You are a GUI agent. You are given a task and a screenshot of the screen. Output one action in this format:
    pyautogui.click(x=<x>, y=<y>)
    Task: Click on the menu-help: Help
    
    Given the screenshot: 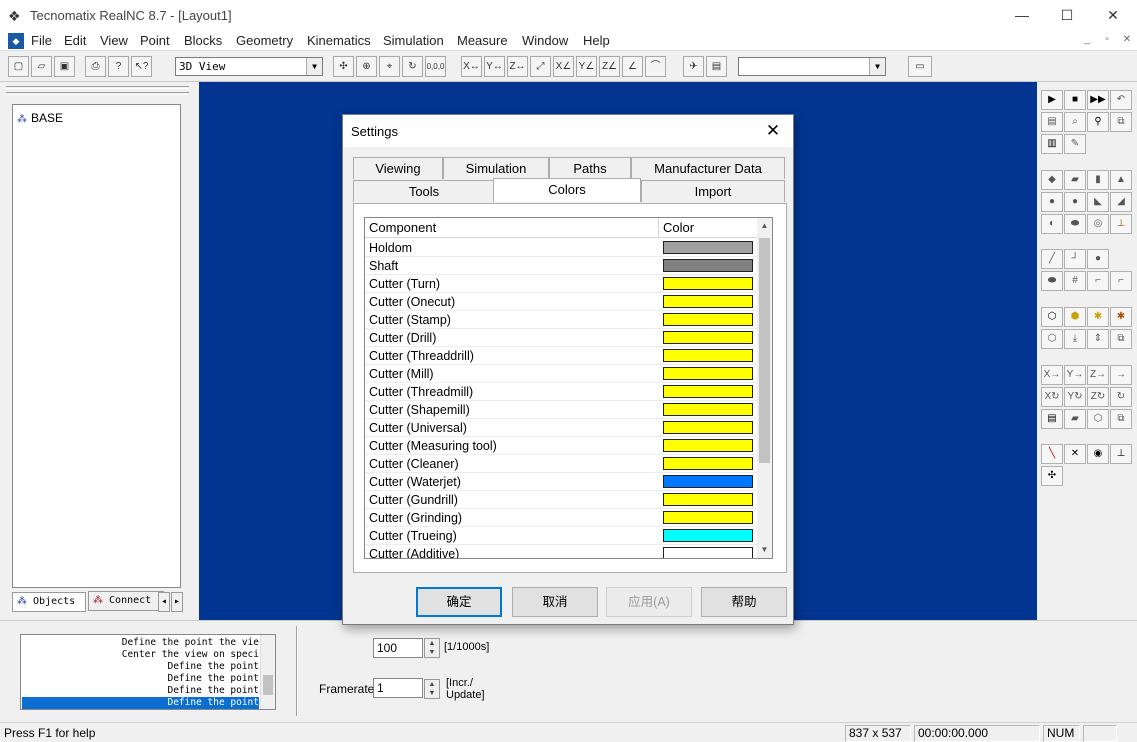 What is the action you would take?
    pyautogui.click(x=596, y=40)
    